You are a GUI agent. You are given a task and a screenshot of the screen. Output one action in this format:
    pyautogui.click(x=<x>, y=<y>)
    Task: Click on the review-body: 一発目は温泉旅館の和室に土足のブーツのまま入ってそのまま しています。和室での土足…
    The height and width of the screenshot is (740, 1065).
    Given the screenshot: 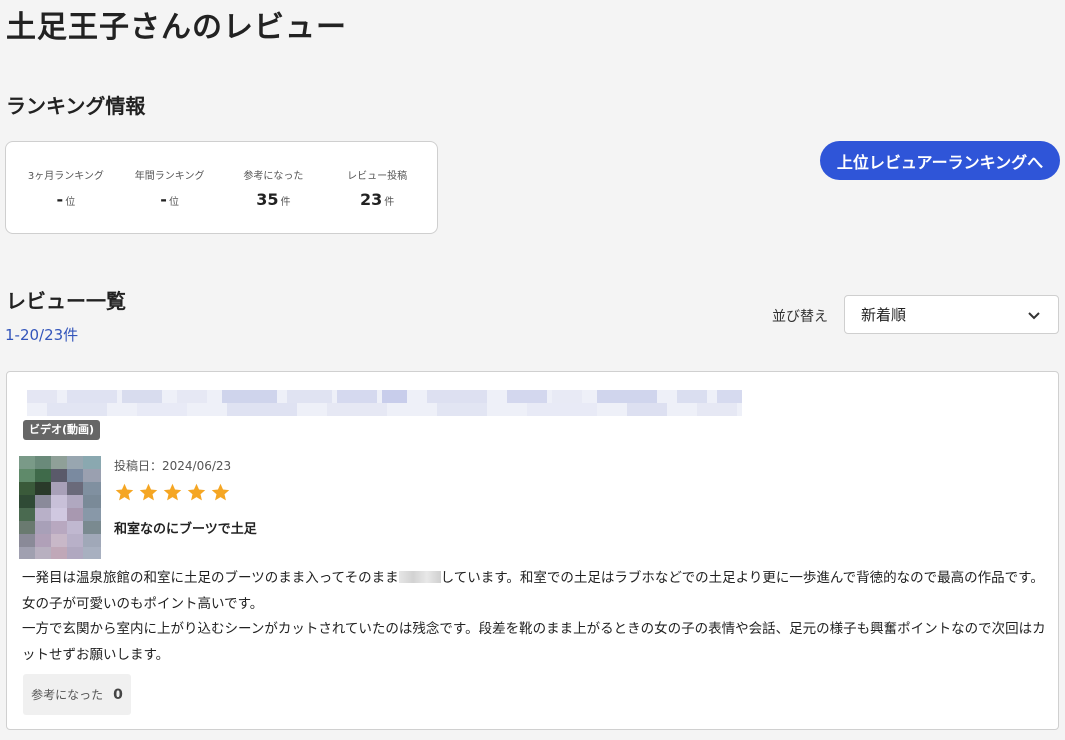 What is the action you would take?
    pyautogui.click(x=534, y=617)
    